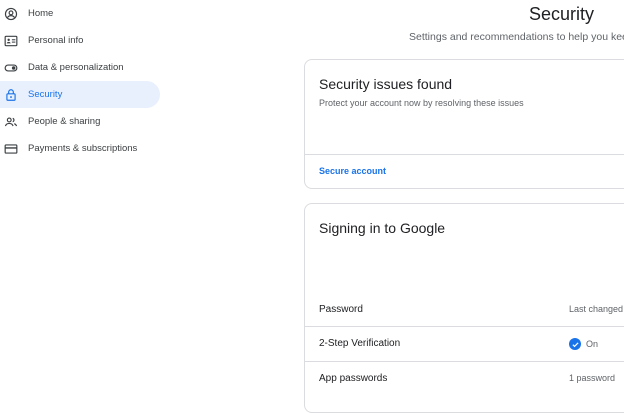 This screenshot has width=624, height=413. I want to click on secure-account-link: Secure account, so click(352, 171).